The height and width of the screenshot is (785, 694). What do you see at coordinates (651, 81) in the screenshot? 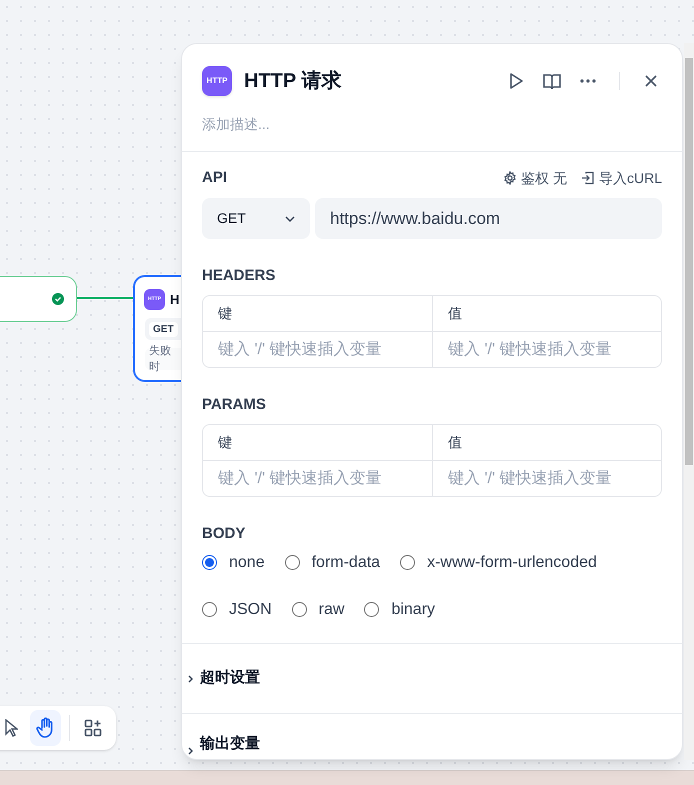
I see `close-icon` at bounding box center [651, 81].